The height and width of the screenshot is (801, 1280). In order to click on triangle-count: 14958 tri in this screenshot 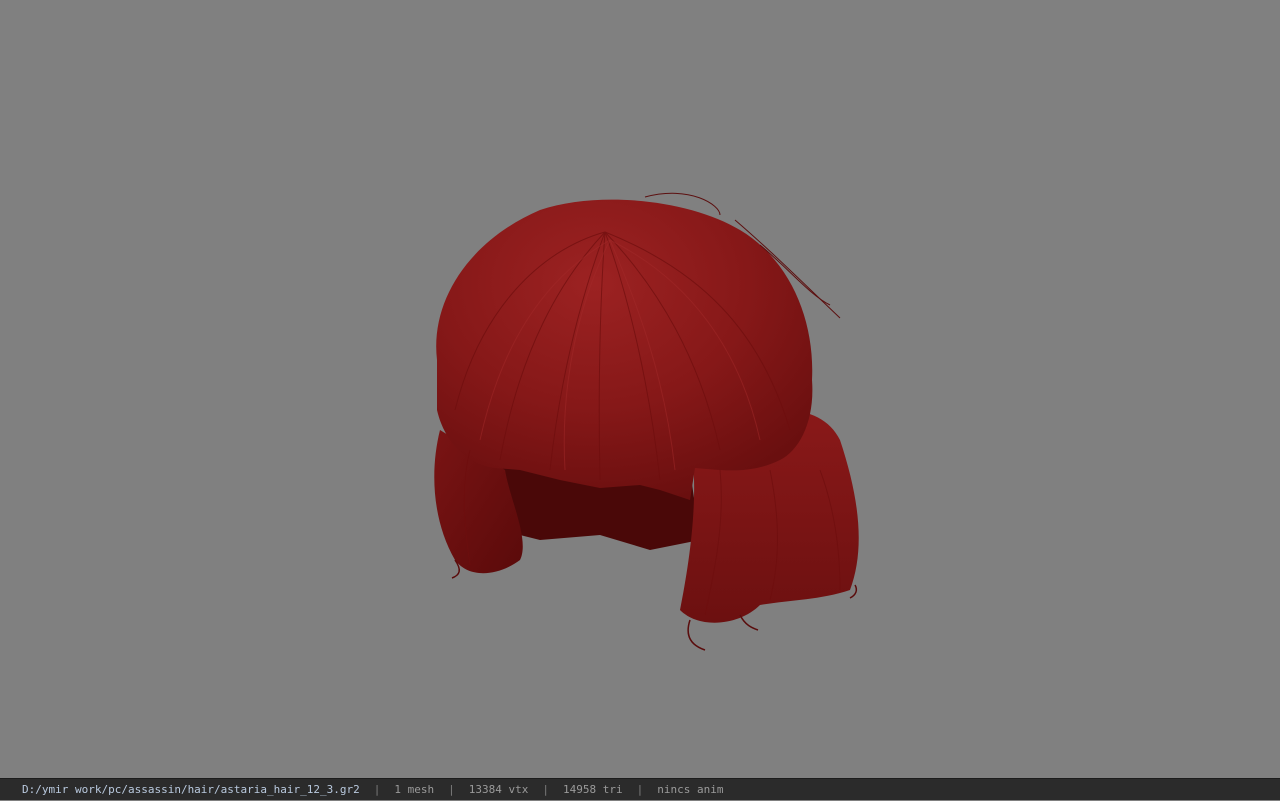, I will do `click(593, 789)`.